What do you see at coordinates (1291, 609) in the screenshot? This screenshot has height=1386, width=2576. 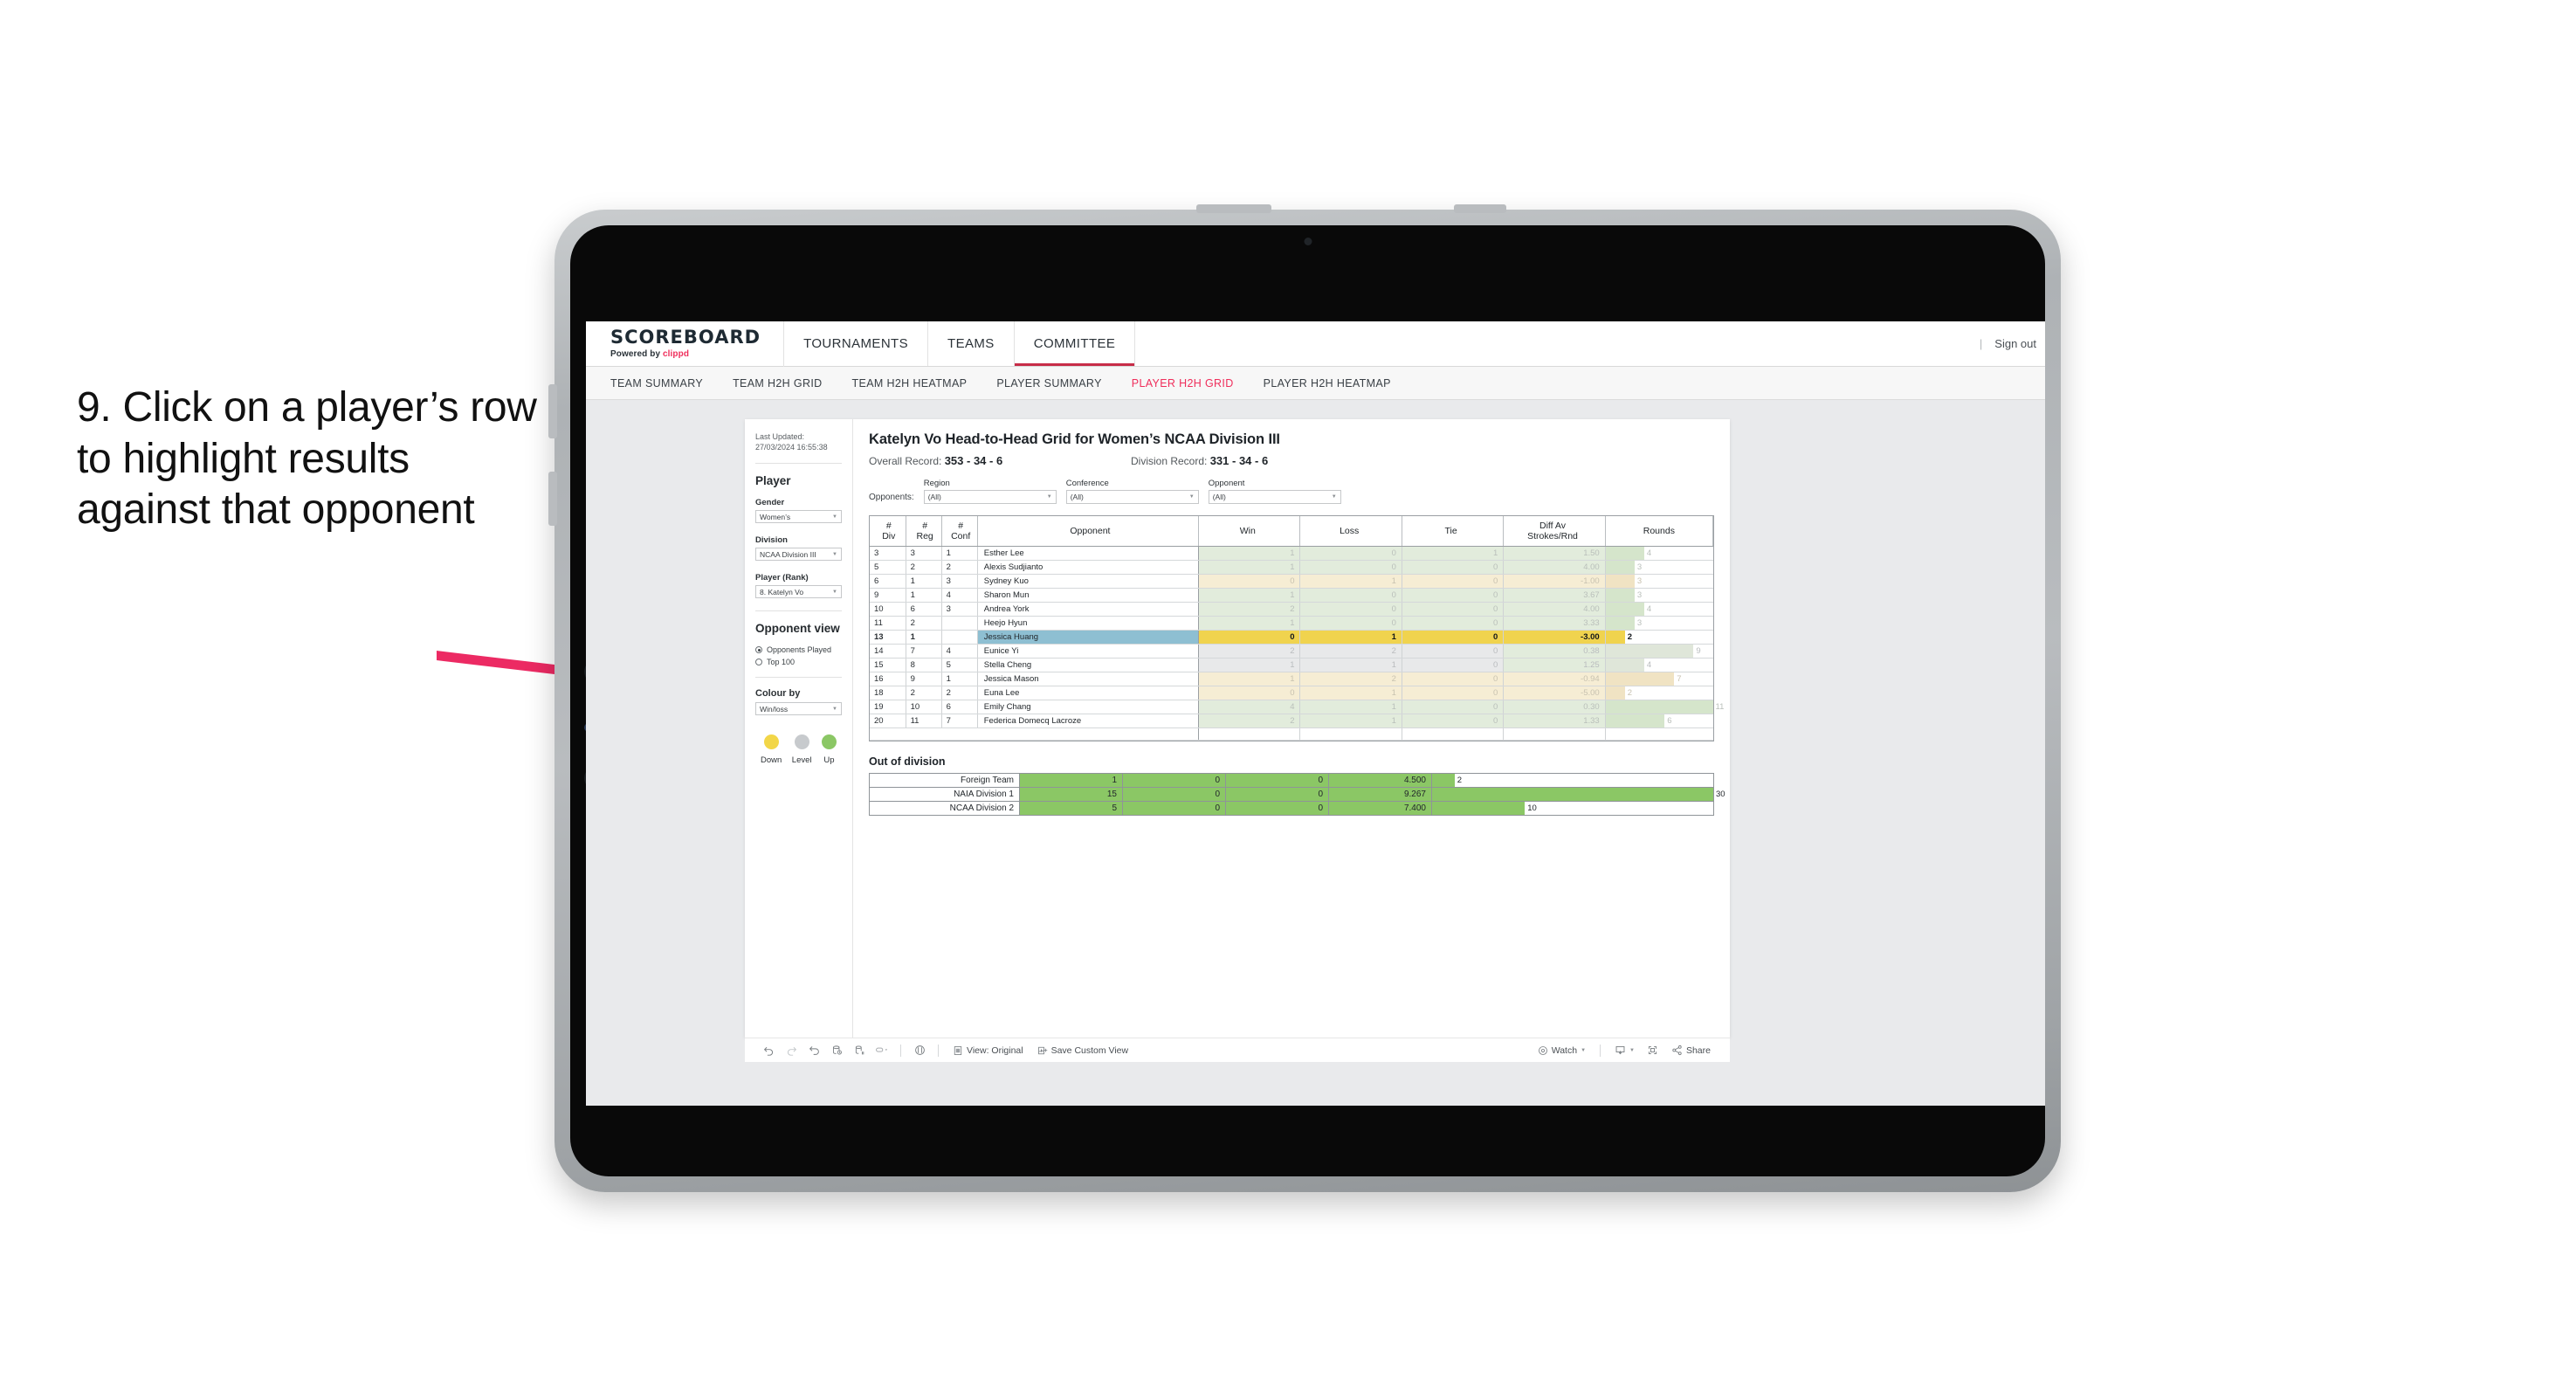 I see `table-row: 10 6 3 Andrea York 2 0 0 4.00 4` at bounding box center [1291, 609].